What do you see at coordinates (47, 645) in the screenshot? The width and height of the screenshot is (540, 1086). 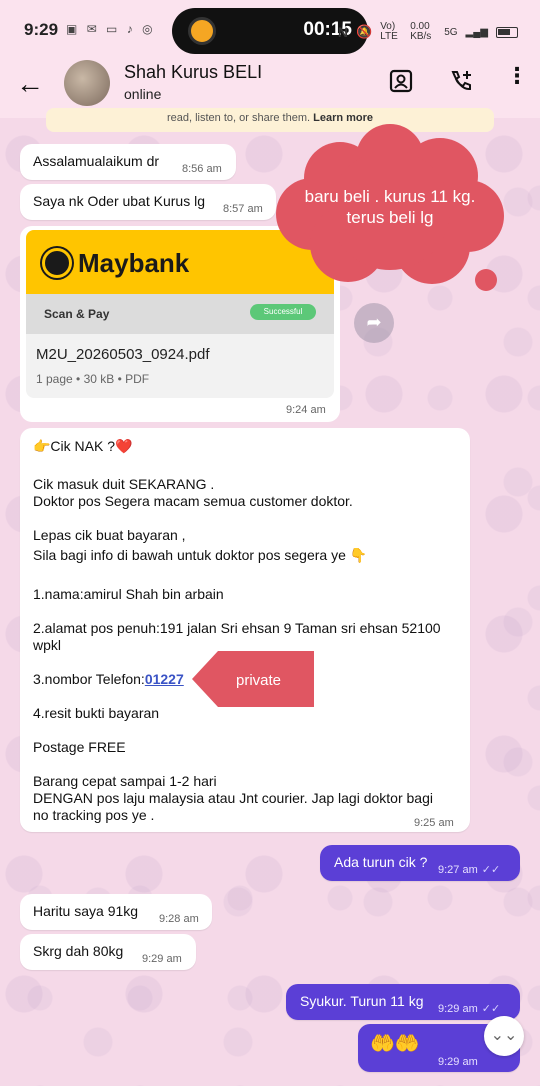 I see `message-line: wpkl` at bounding box center [47, 645].